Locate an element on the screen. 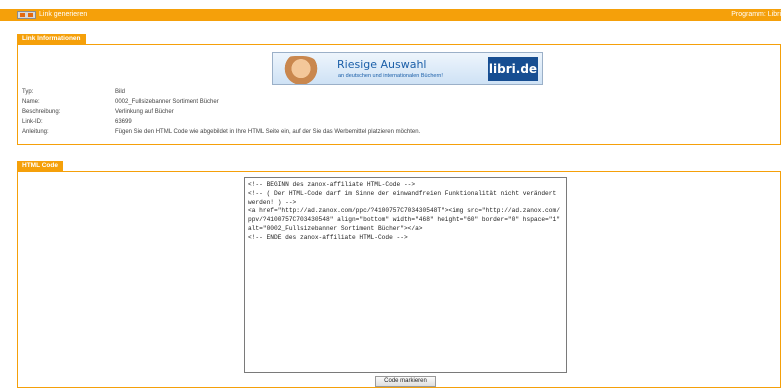 The height and width of the screenshot is (388, 781). tab-html-code: HTML Code is located at coordinates (40, 166).